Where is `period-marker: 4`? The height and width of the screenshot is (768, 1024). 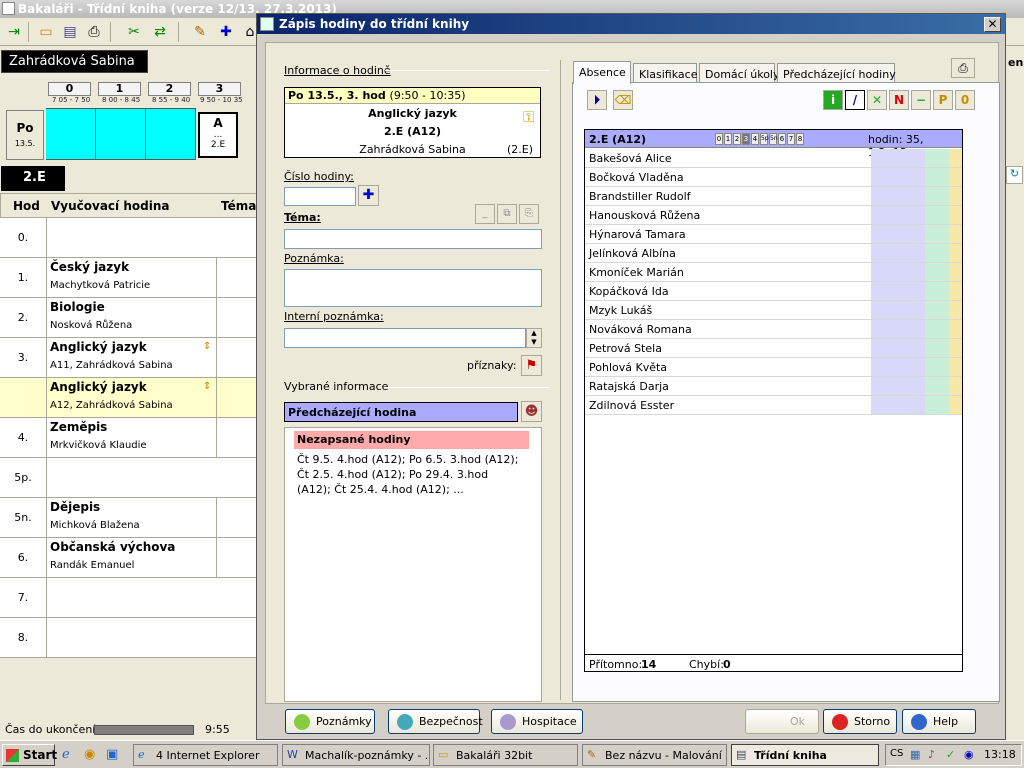
period-marker: 4 is located at coordinates (755, 139).